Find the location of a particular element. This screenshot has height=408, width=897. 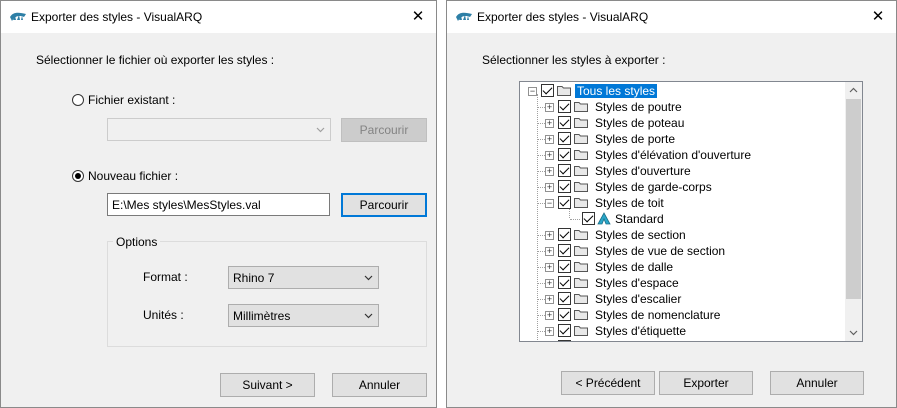

tree-label: Styles de nomenclature is located at coordinates (658, 315).